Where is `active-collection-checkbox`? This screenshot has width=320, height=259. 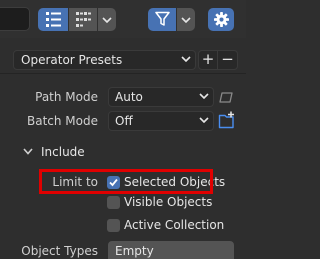 active-collection-checkbox is located at coordinates (113, 225).